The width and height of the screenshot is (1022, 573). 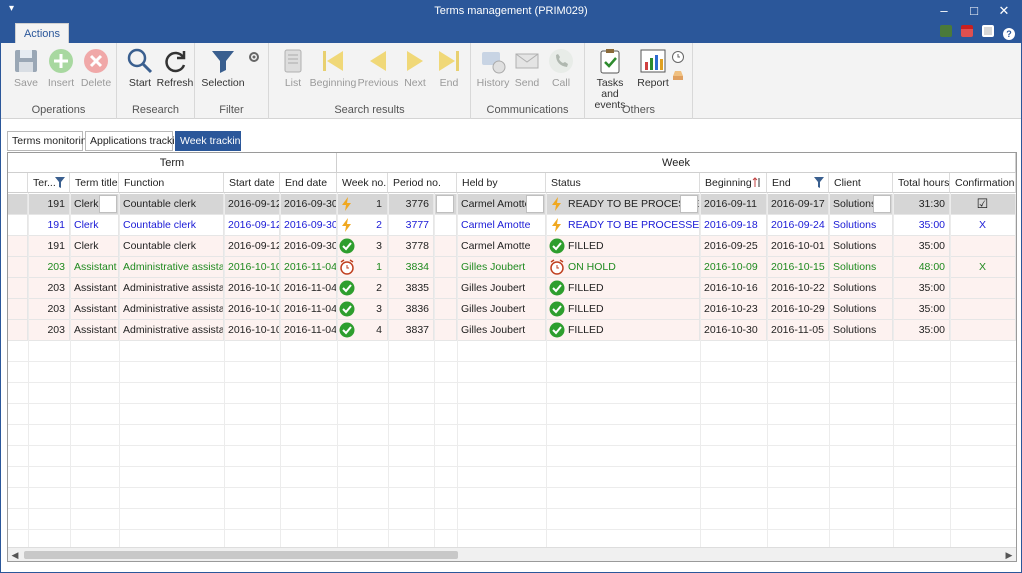 I want to click on cell-client: Solutions, so click(x=861, y=288).